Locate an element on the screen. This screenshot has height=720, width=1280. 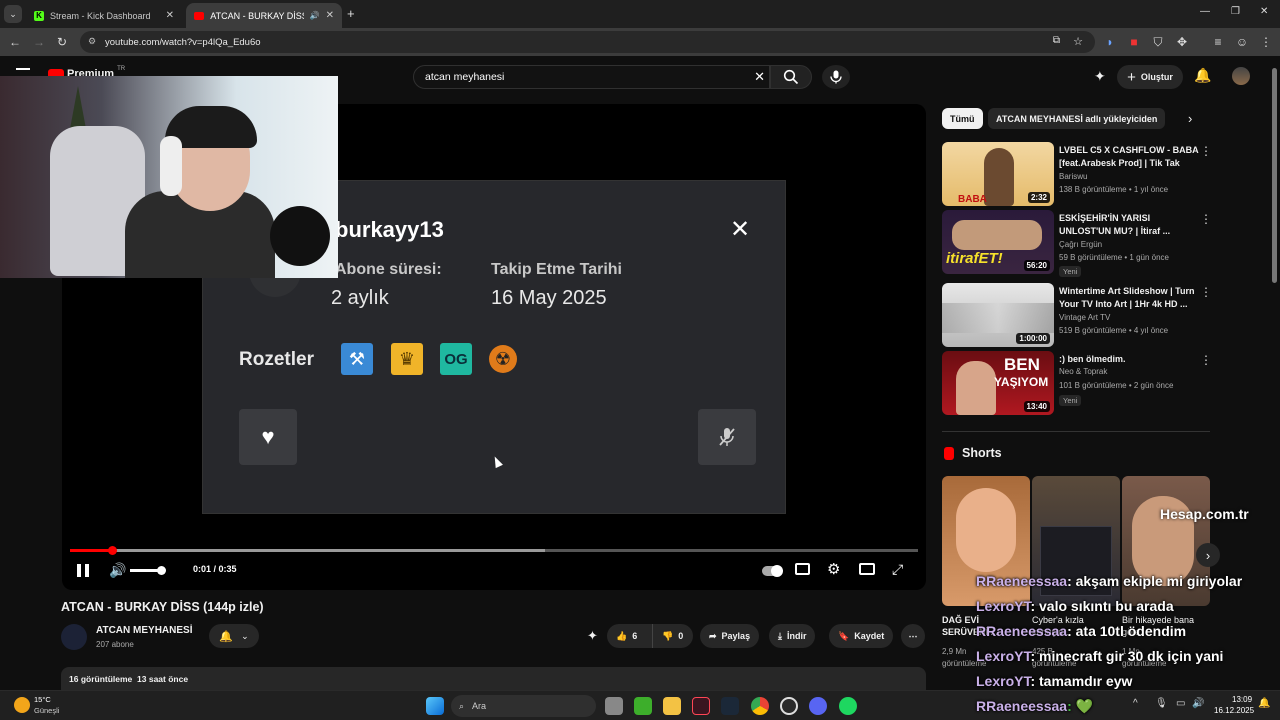
save-button: 🔖 Kaydet is located at coordinates (861, 636).